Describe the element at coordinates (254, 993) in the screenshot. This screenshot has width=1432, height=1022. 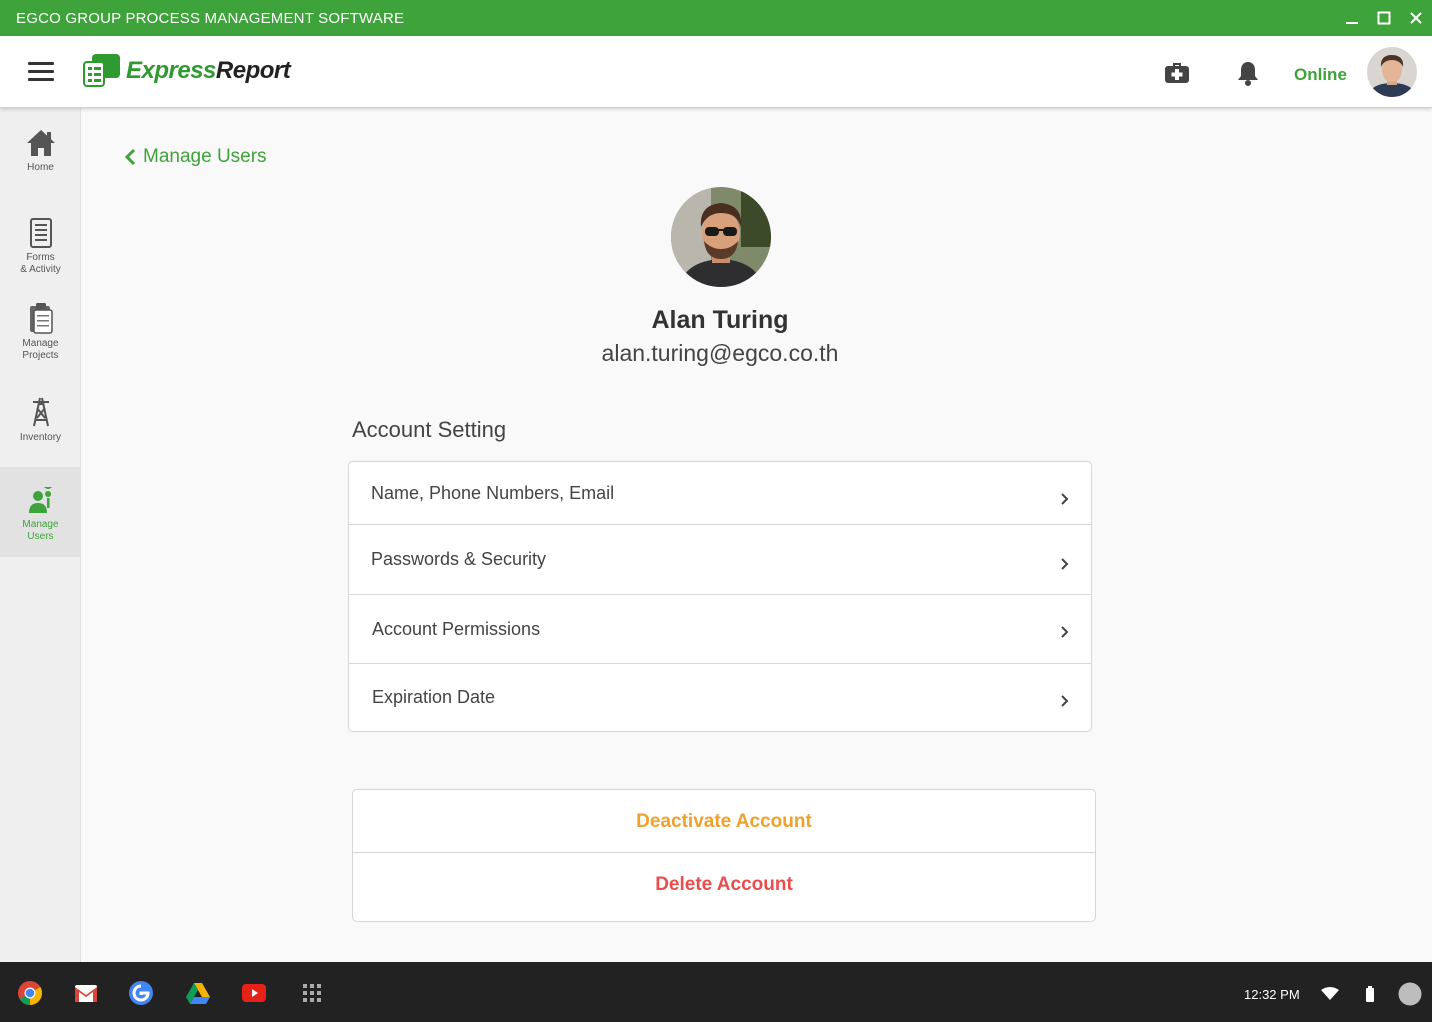
I see `youtube-icon` at that location.